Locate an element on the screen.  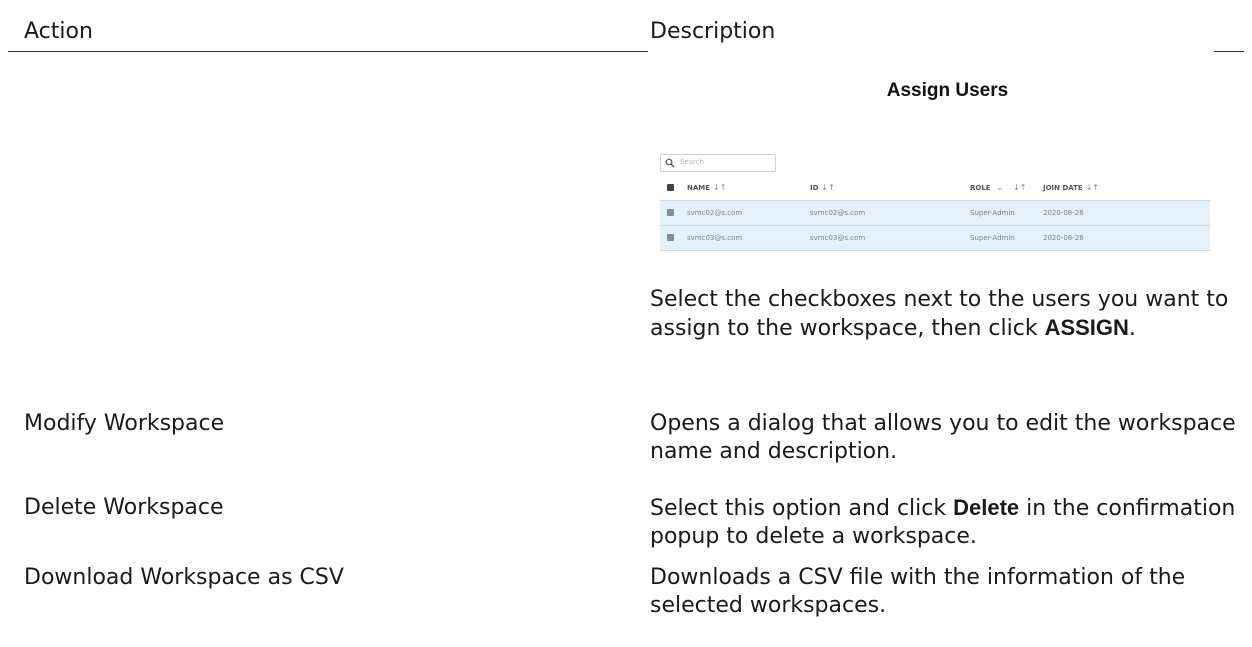
chevron-down-icon: ⌄ is located at coordinates (999, 187).